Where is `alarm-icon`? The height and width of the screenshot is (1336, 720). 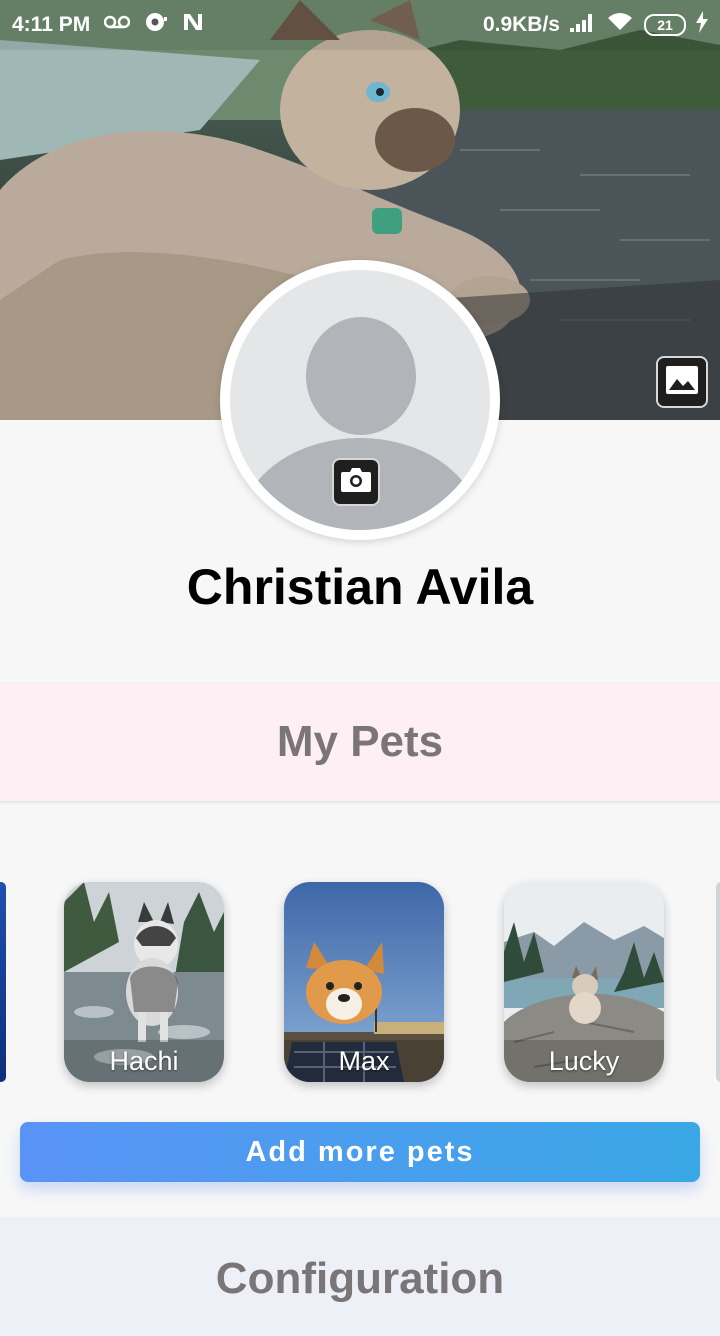 alarm-icon is located at coordinates (156, 25).